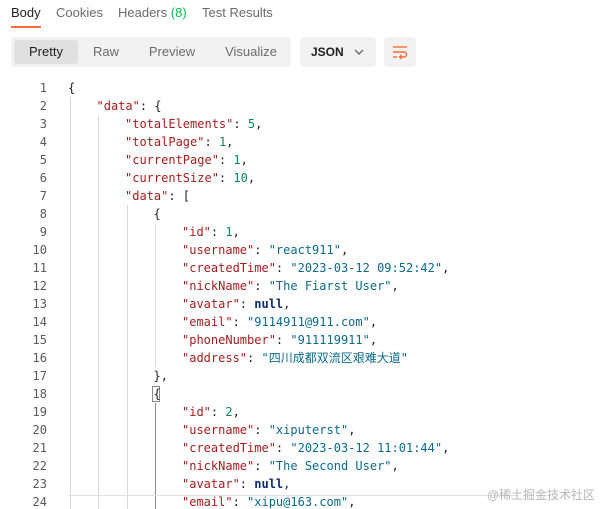  What do you see at coordinates (304, 250) in the screenshot?
I see `code-token: "react911"` at bounding box center [304, 250].